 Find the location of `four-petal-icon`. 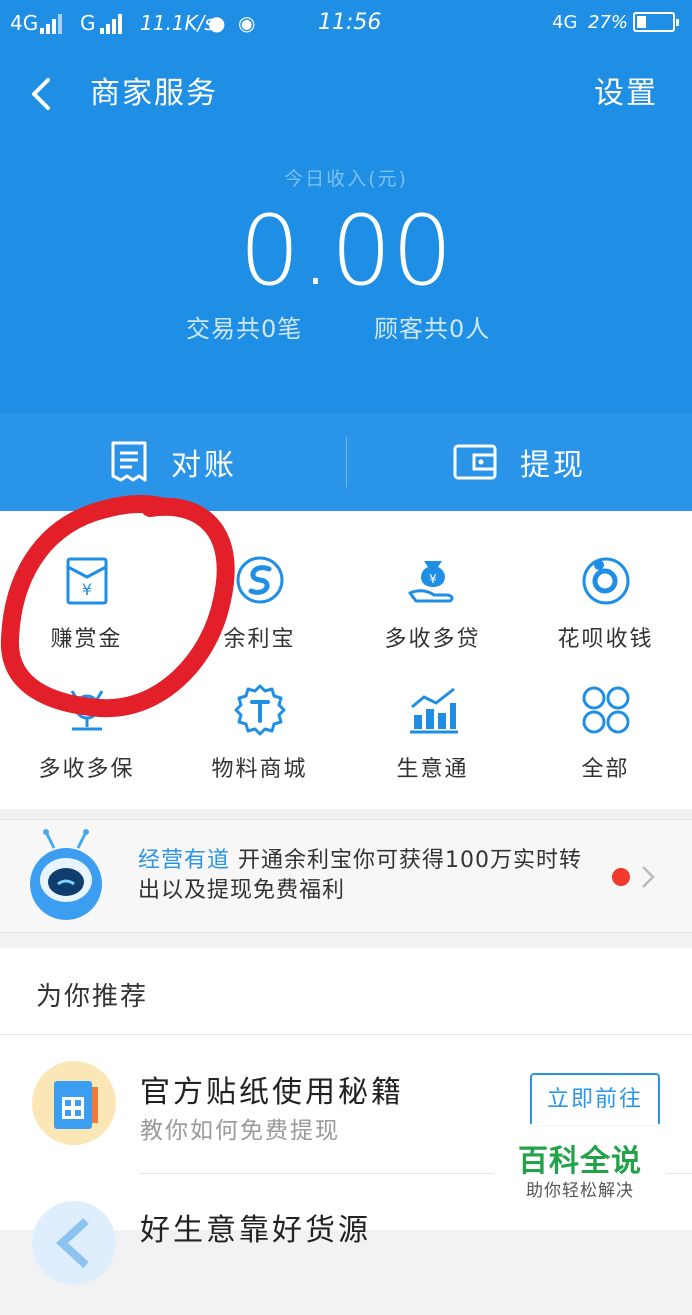

four-petal-icon is located at coordinates (606, 710).